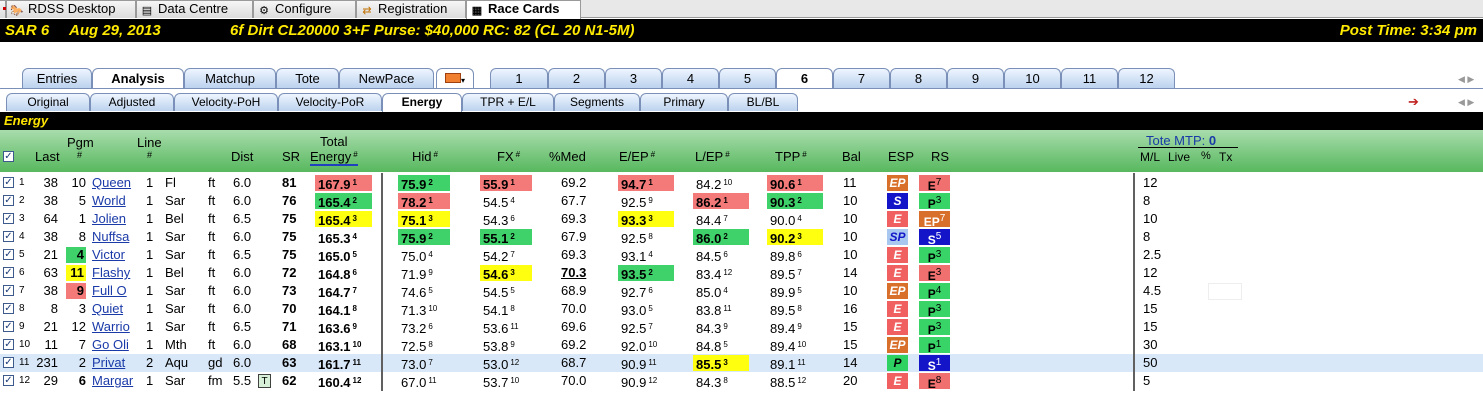  I want to click on tab-tpr-el: TPR + E/L, so click(508, 102).